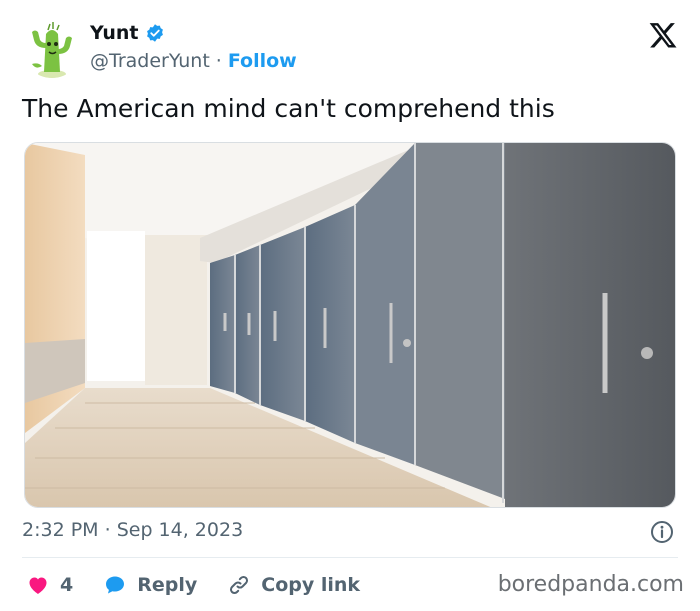 The width and height of the screenshot is (700, 611). I want to click on divider, so click(350, 557).